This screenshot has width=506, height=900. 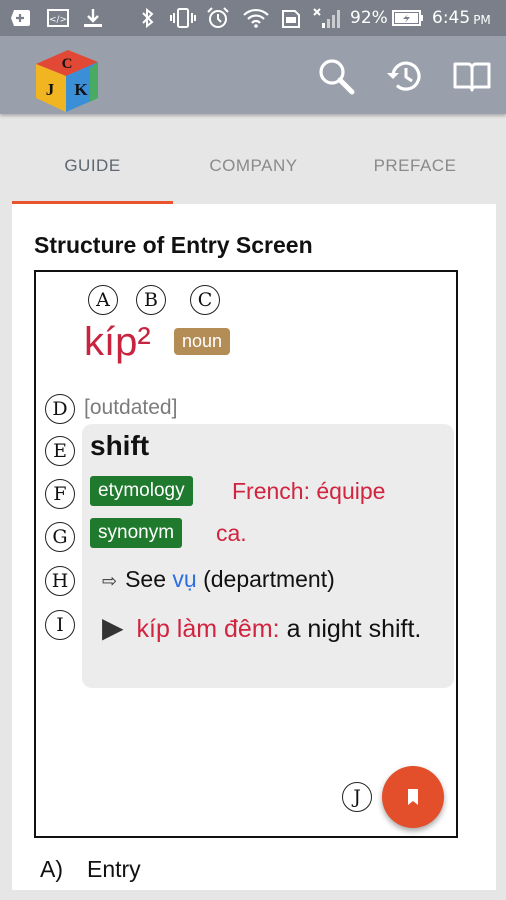 I want to click on bookmark-icon, so click(x=413, y=797).